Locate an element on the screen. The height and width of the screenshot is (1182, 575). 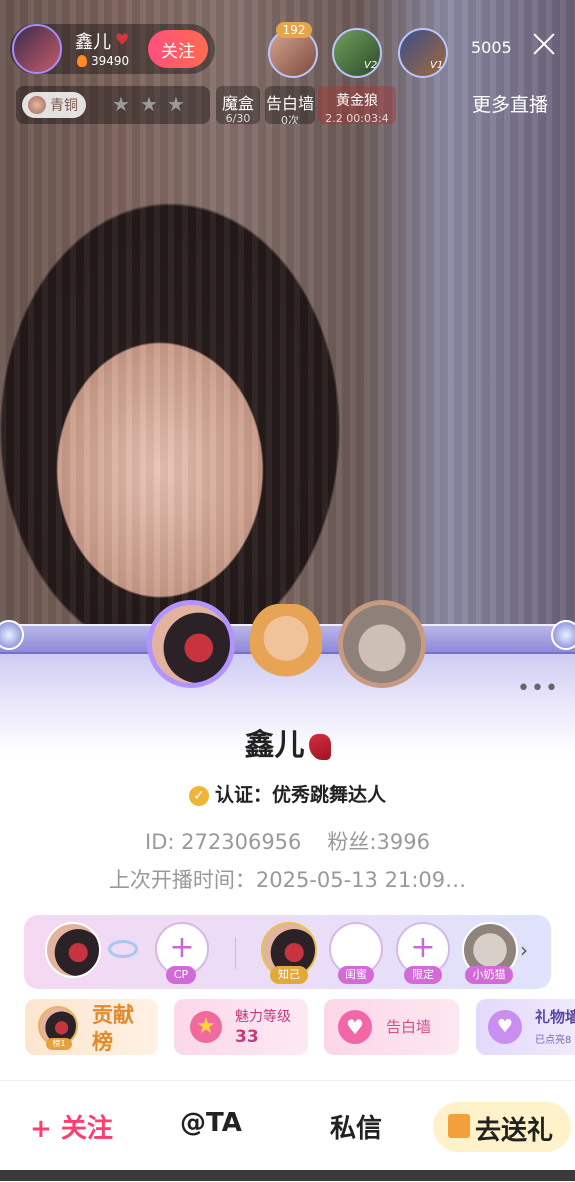
viewer-level-badge: V2 is located at coordinates (371, 65).